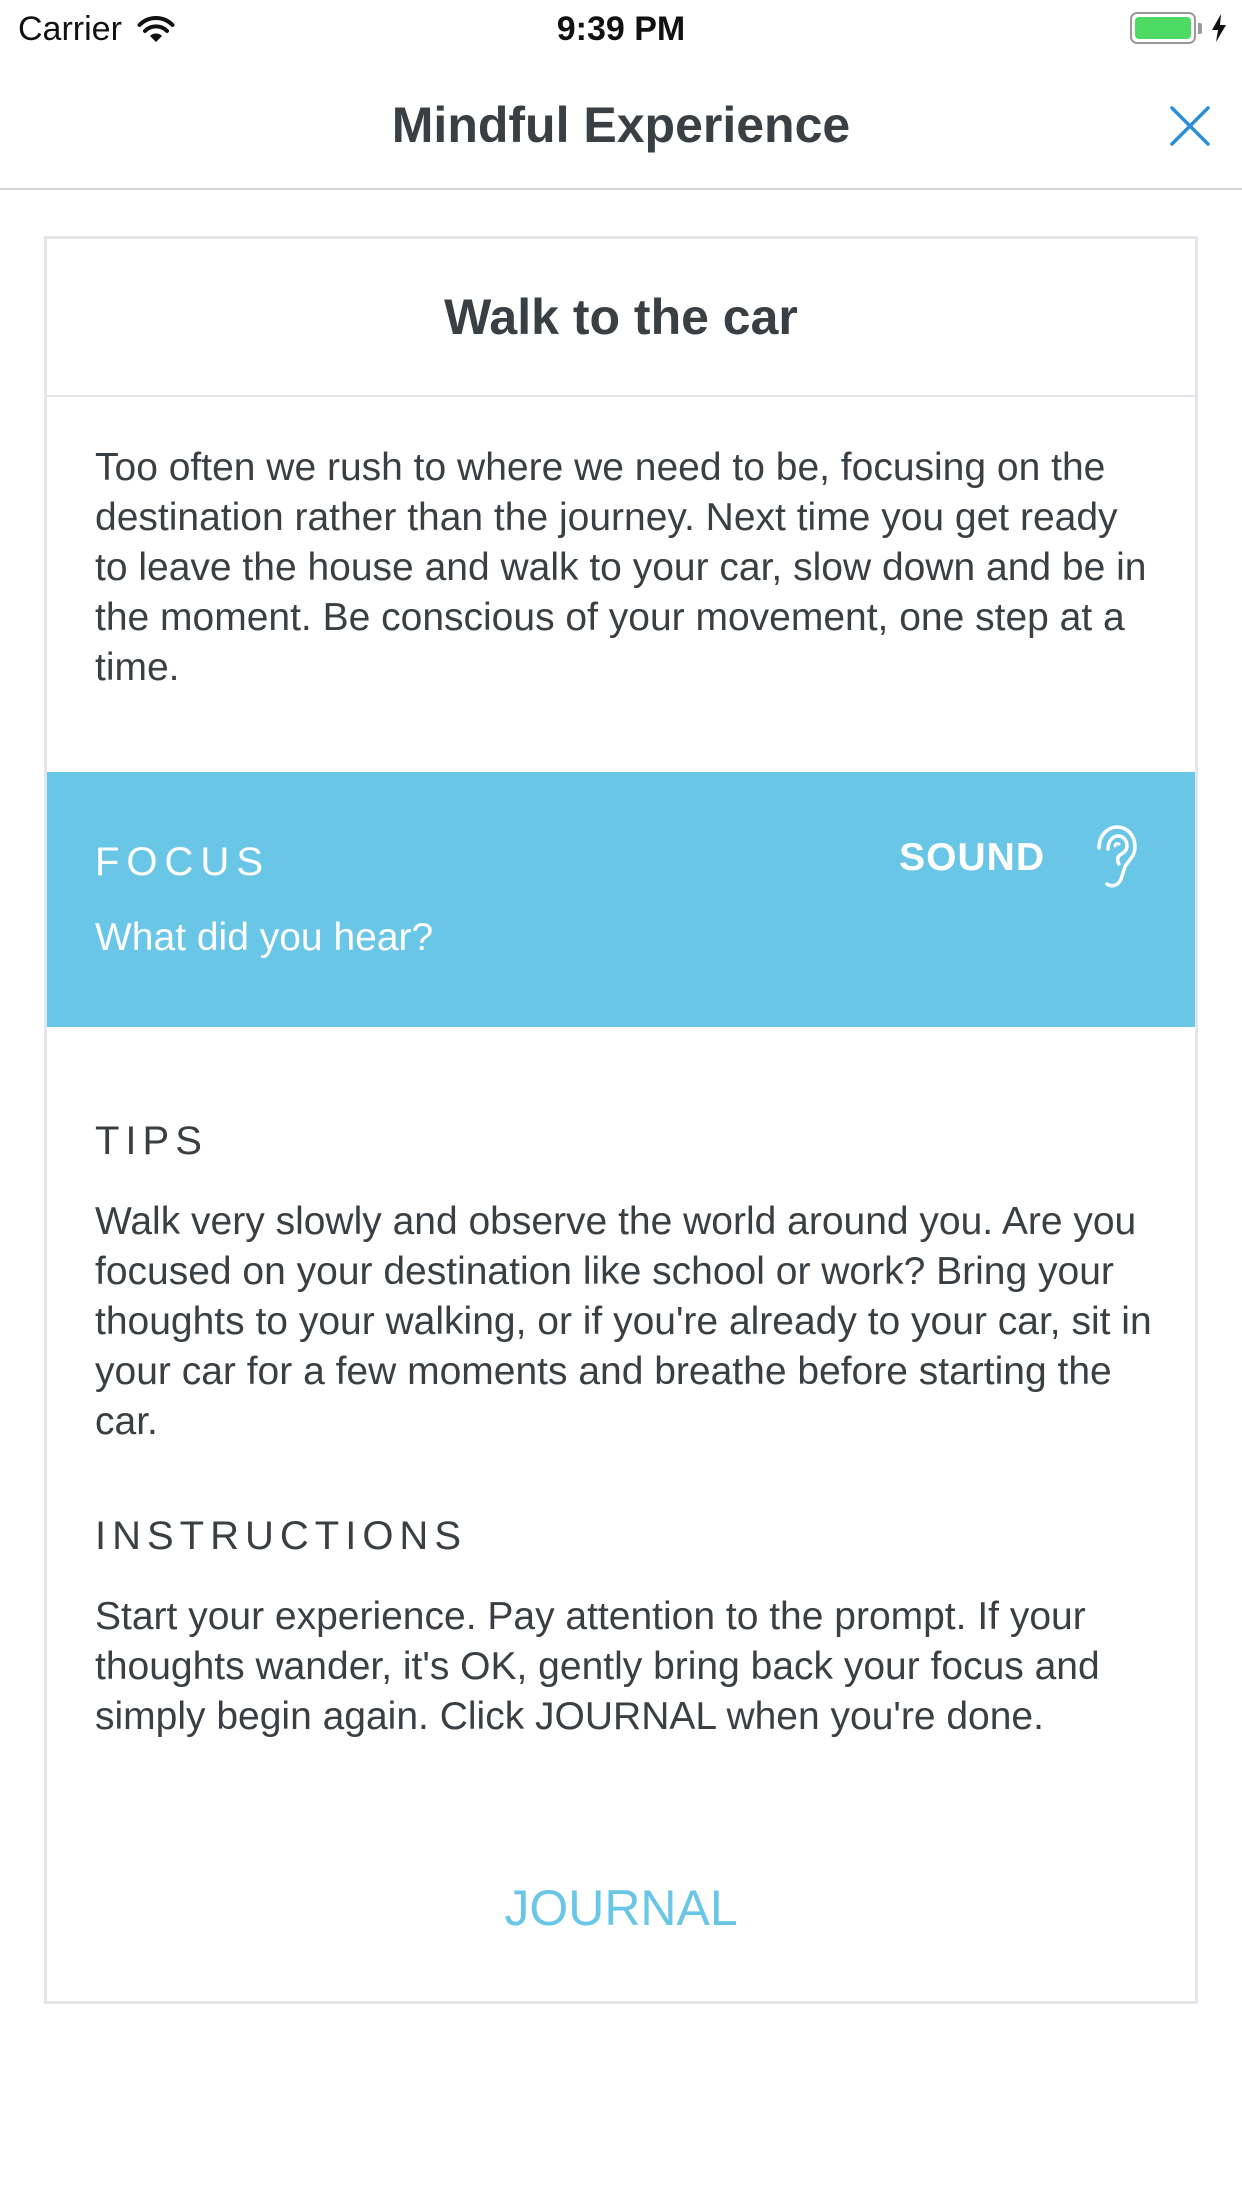  Describe the element at coordinates (182, 862) in the screenshot. I see `focus-label: FOCUS` at that location.